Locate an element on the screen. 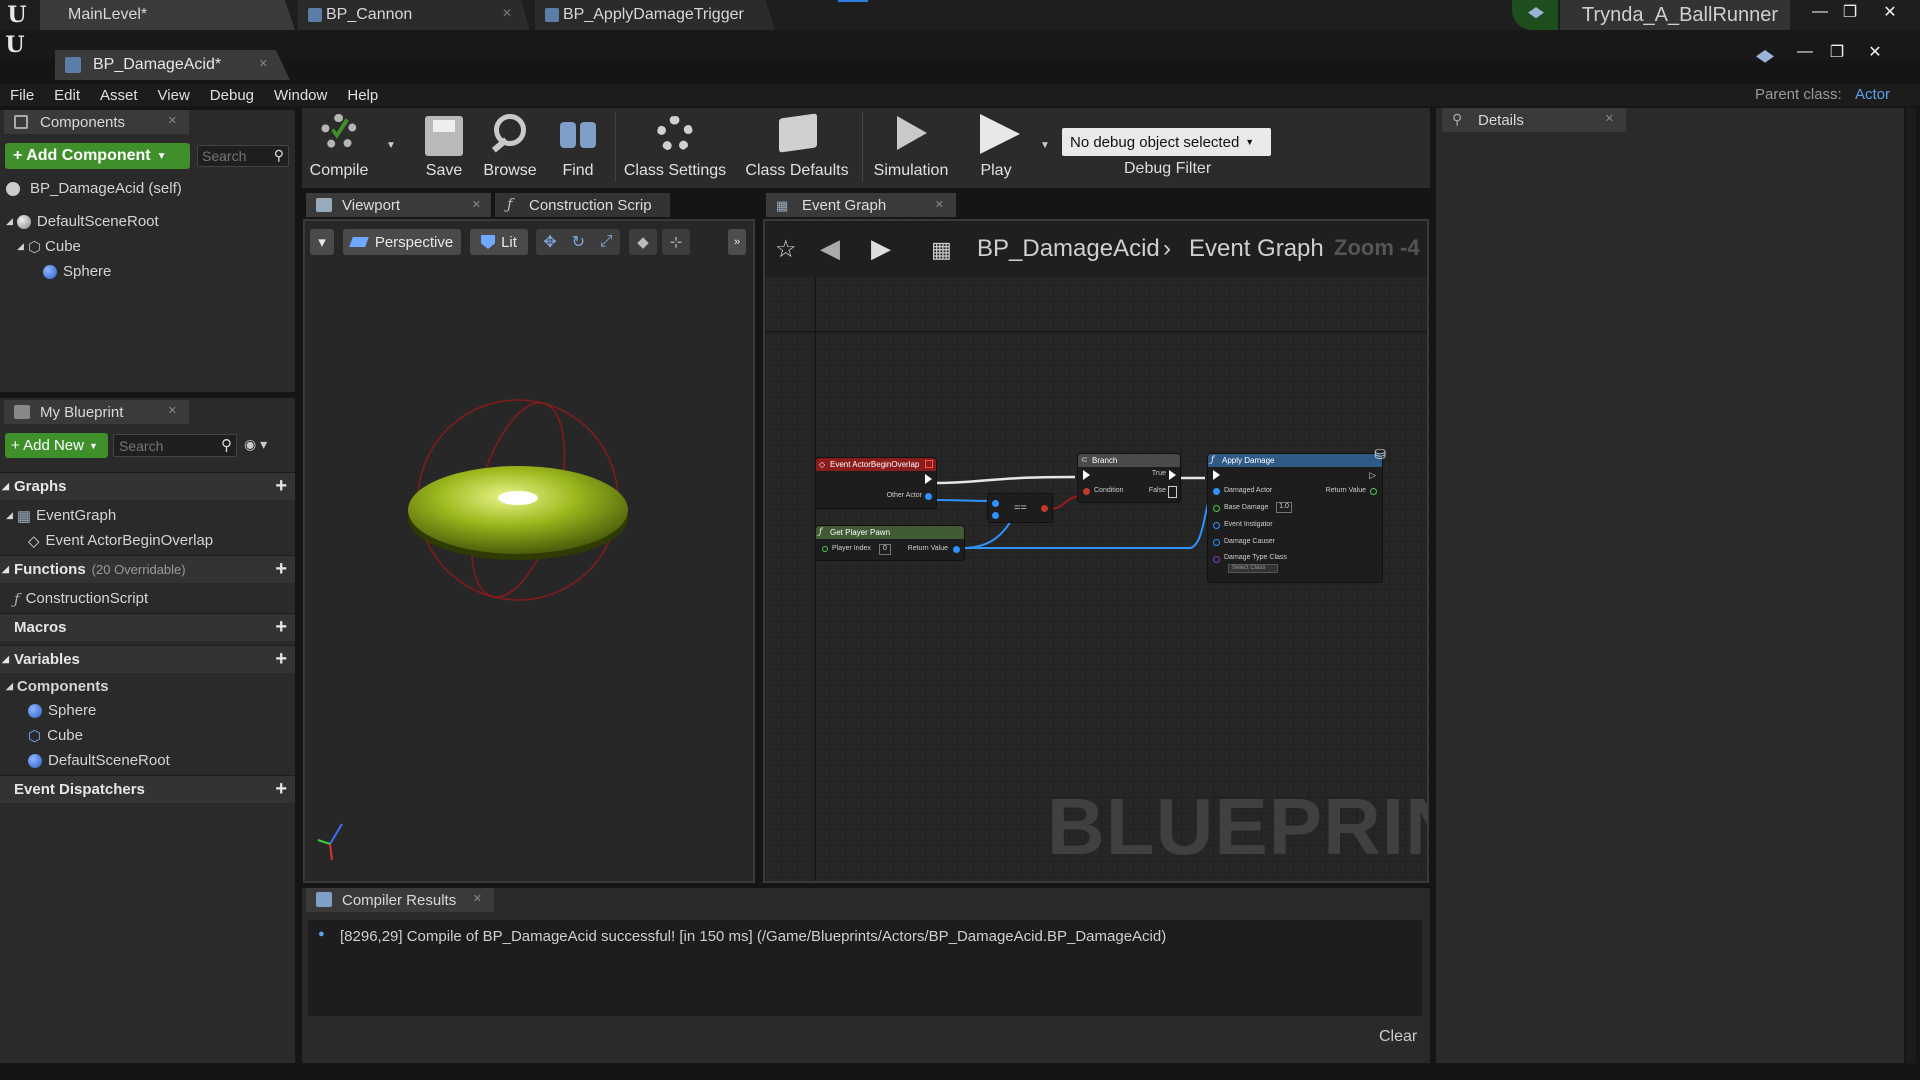 The height and width of the screenshot is (1080, 1920). find-button: Find is located at coordinates (578, 147).